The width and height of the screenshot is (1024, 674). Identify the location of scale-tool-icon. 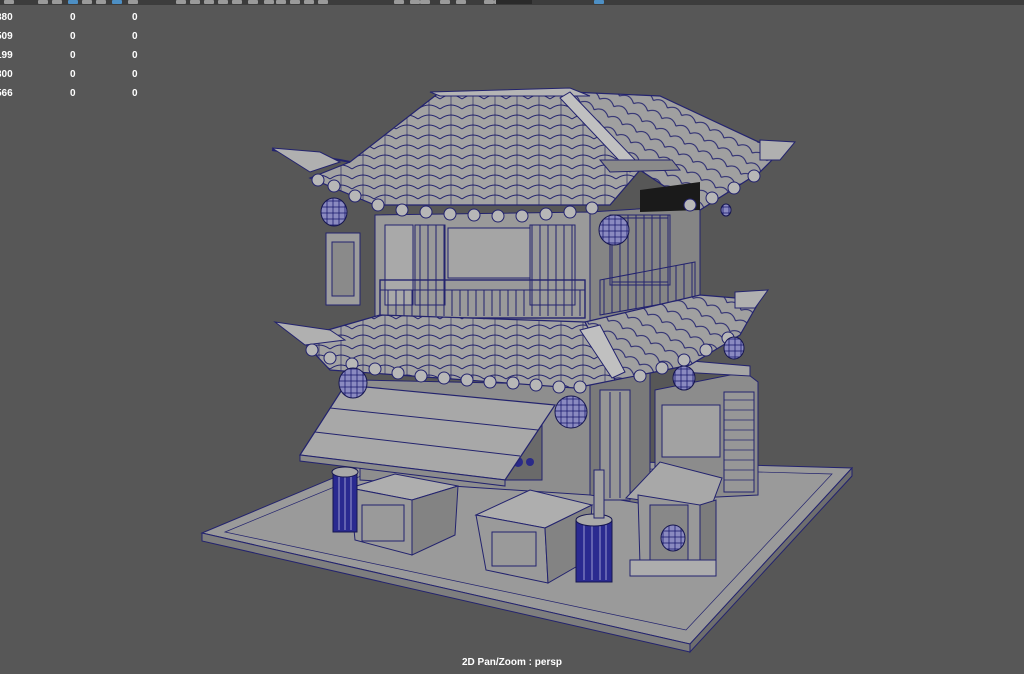
(101, 2).